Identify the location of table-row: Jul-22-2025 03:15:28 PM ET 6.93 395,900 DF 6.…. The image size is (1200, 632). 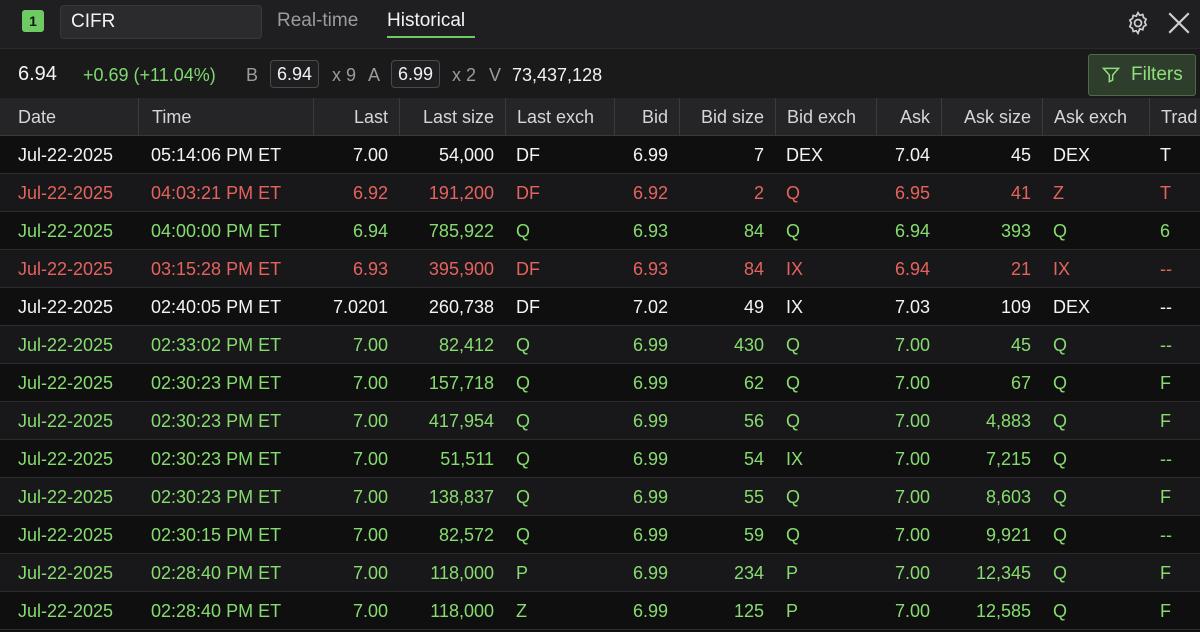
(600, 269).